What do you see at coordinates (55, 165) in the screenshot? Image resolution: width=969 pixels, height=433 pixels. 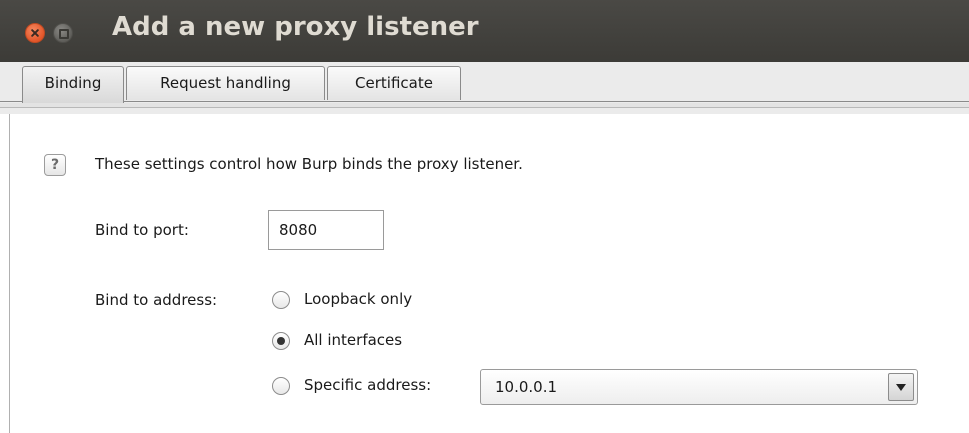 I see `help-icon: ?` at bounding box center [55, 165].